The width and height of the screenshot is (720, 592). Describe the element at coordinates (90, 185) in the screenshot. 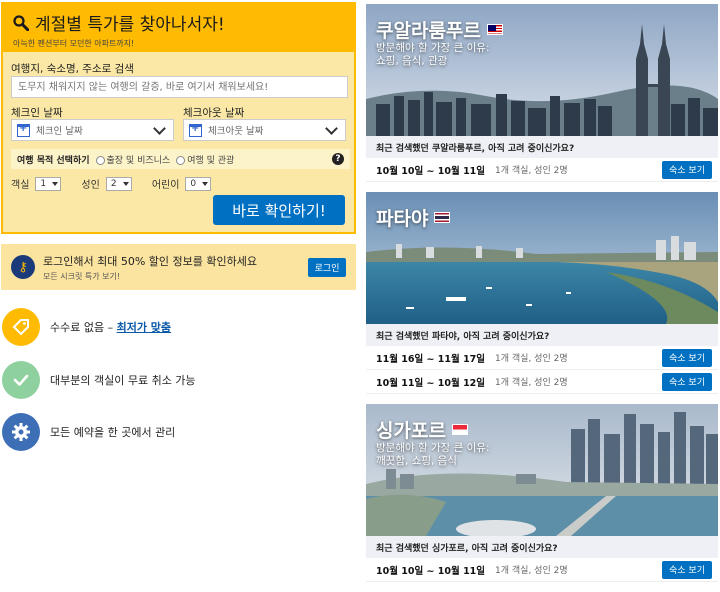

I see `adults-label: 성인` at that location.